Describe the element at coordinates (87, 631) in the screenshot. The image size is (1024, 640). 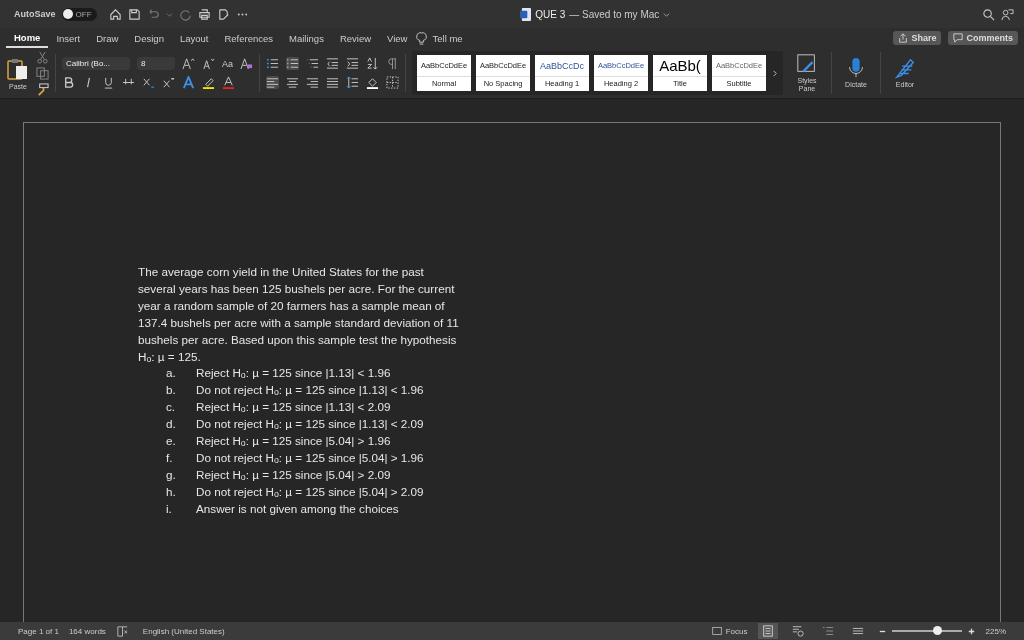
I see `word-count: 164 words` at that location.